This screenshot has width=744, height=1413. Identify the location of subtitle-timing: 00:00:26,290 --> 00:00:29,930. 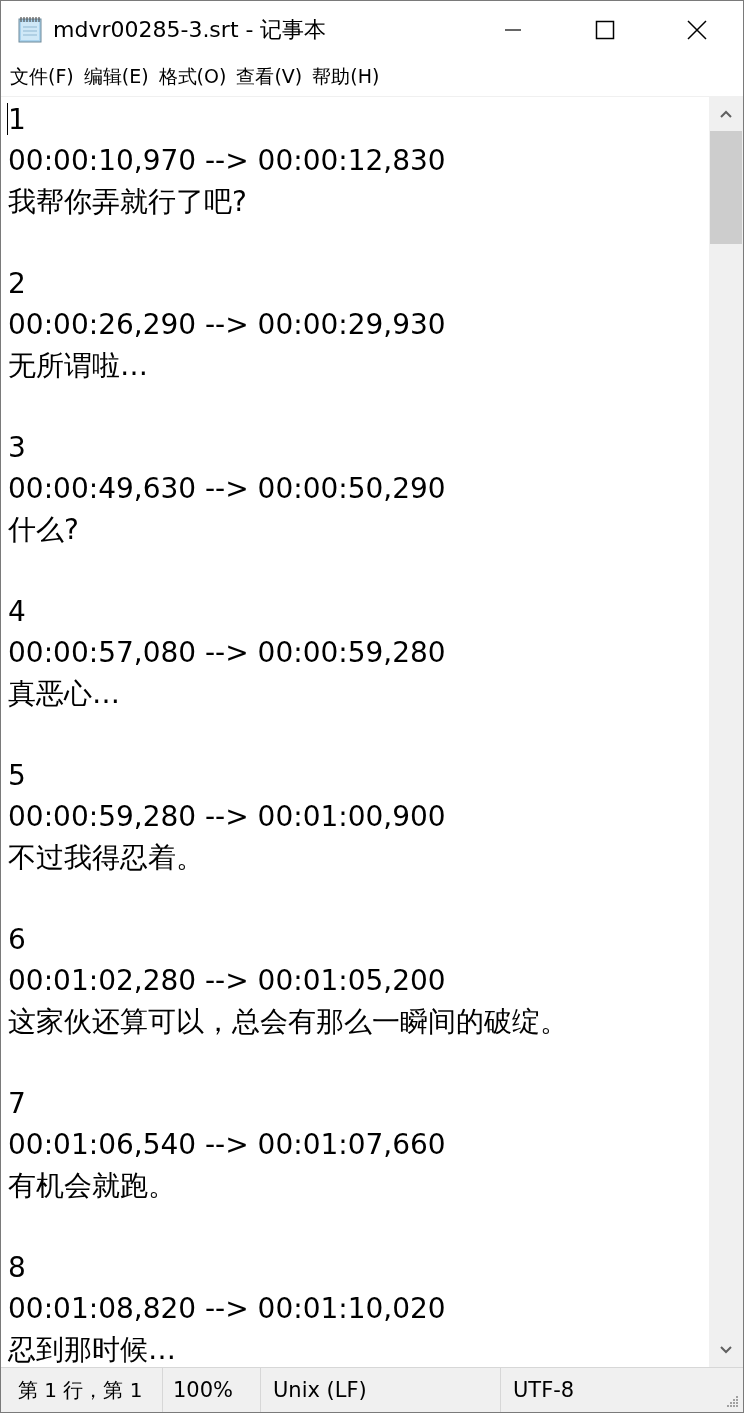
(227, 324).